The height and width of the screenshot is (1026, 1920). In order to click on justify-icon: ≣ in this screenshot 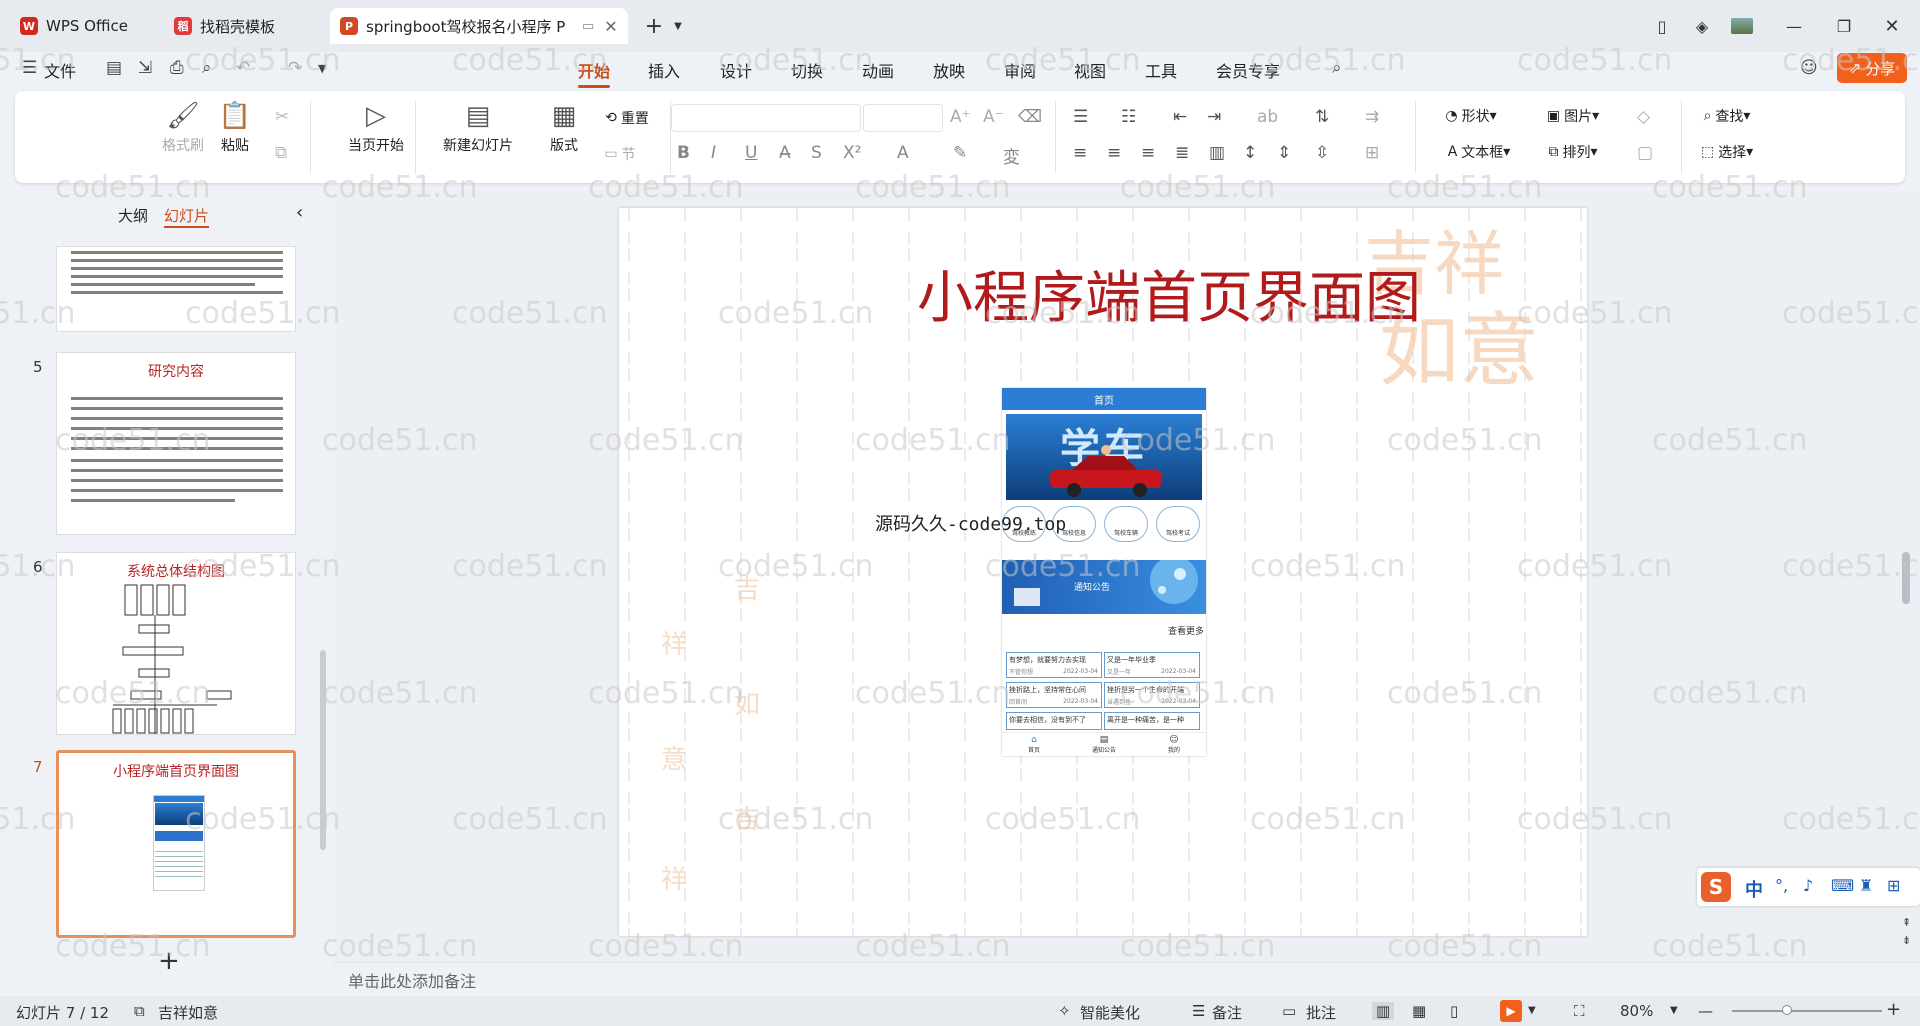, I will do `click(1182, 153)`.